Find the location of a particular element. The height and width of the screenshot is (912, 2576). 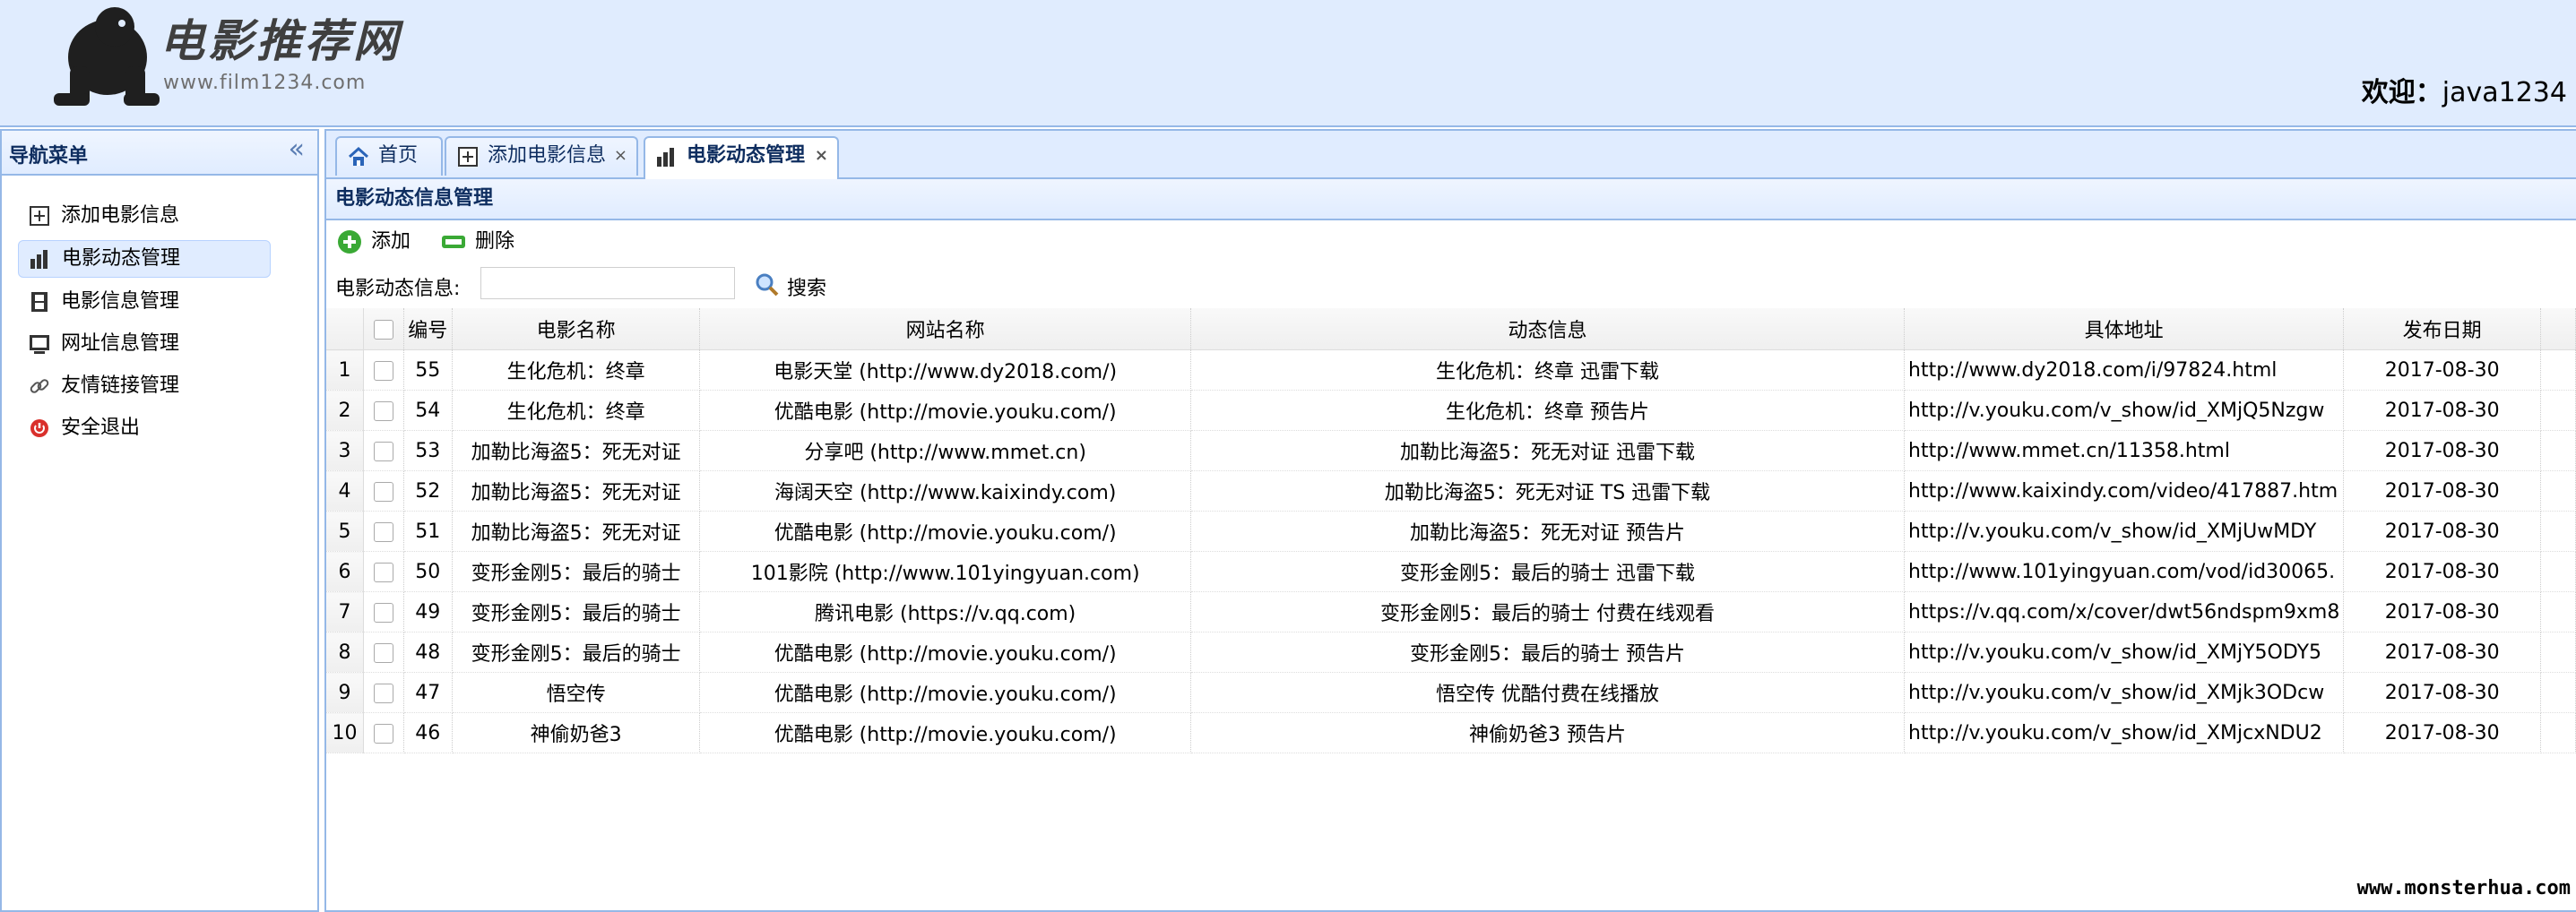

cell-site: 海阔天空 (http://www.kaixindy.com) is located at coordinates (945, 491).